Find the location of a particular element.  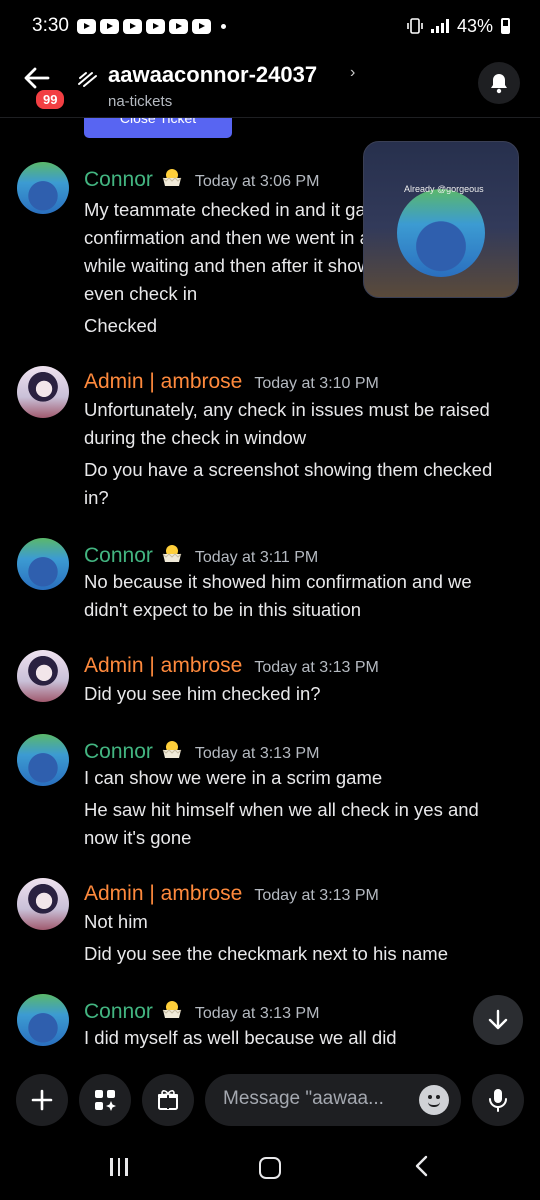

message-text: in? is located at coordinates (96, 497).